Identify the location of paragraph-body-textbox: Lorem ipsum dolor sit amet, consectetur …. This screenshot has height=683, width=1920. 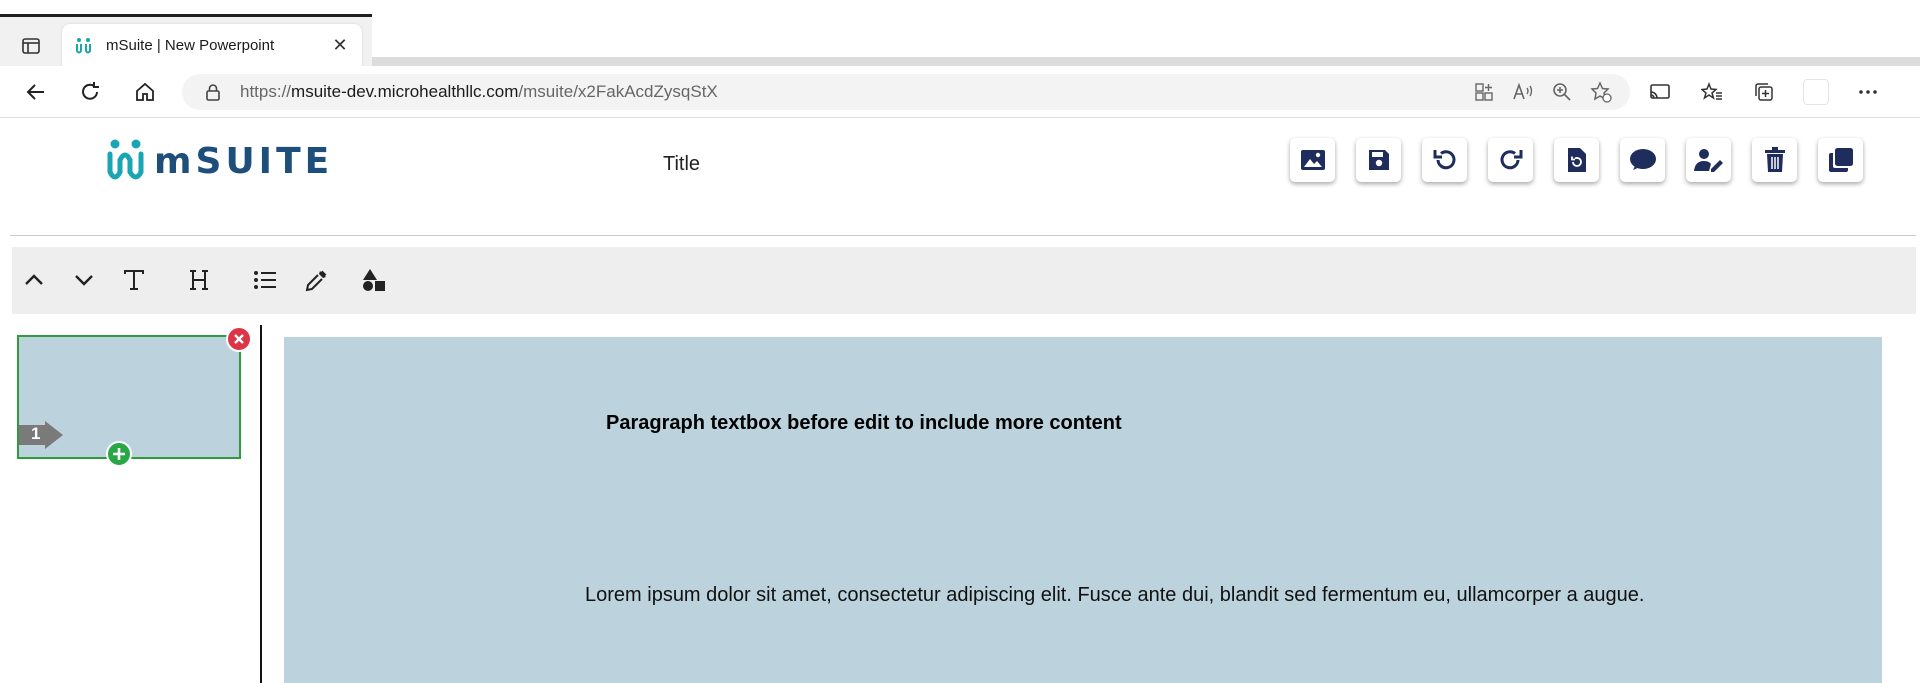
(1114, 595).